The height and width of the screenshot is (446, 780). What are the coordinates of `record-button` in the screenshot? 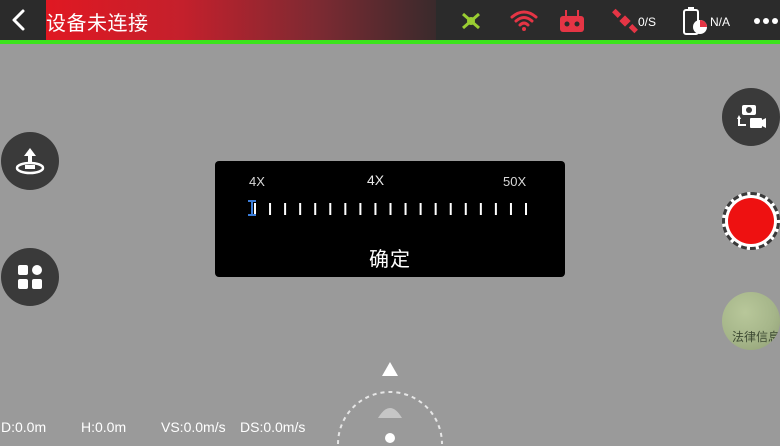 It's located at (751, 221).